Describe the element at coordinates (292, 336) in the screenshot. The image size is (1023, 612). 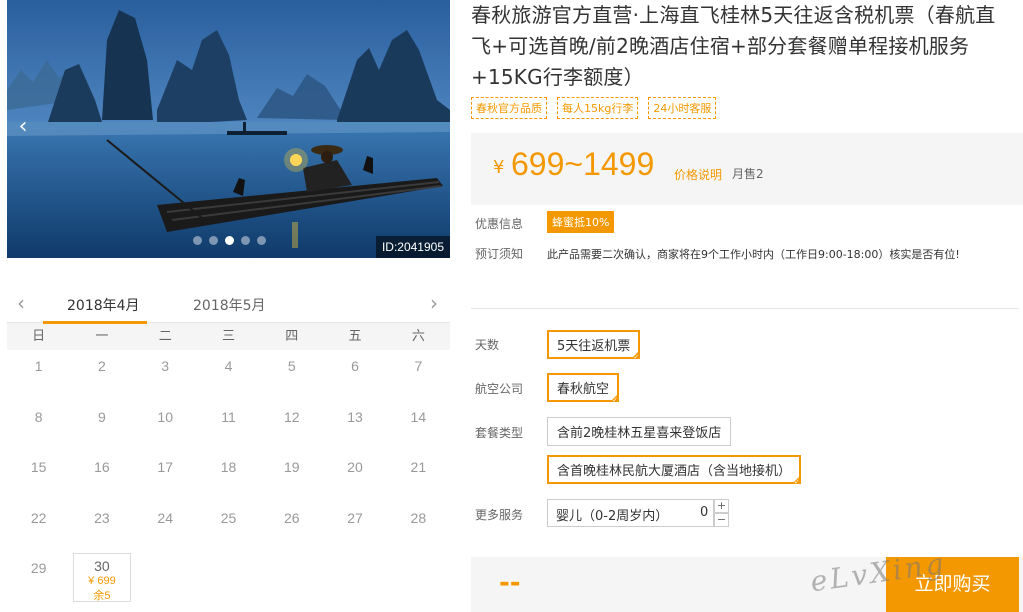
I see `weekday-label: 四` at that location.